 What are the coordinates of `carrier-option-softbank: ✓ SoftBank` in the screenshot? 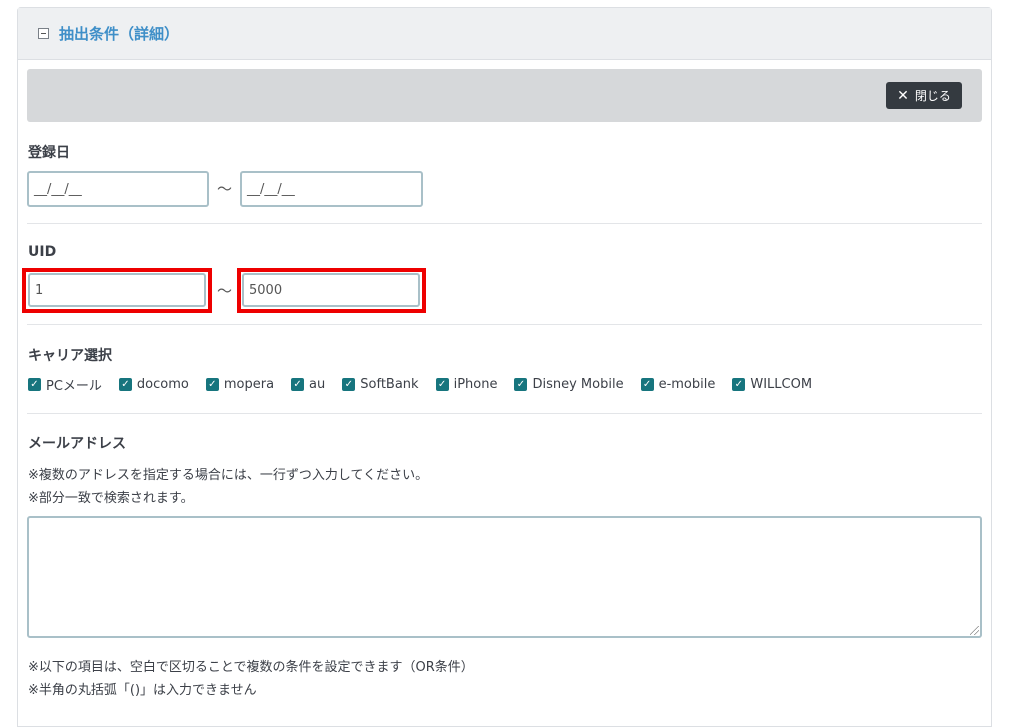 It's located at (380, 384).